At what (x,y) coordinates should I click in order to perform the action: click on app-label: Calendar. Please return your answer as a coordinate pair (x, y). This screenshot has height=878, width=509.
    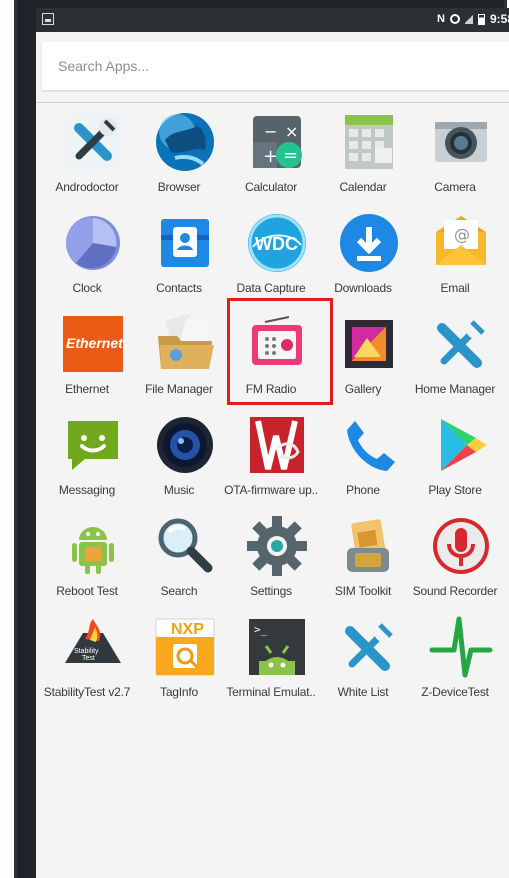
    Looking at the image, I should click on (363, 187).